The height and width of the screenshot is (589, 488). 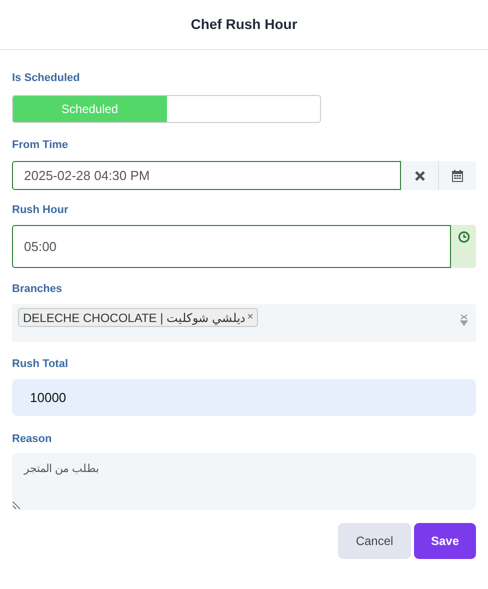 What do you see at coordinates (250, 317) in the screenshot?
I see `remove-tag-button: ×` at bounding box center [250, 317].